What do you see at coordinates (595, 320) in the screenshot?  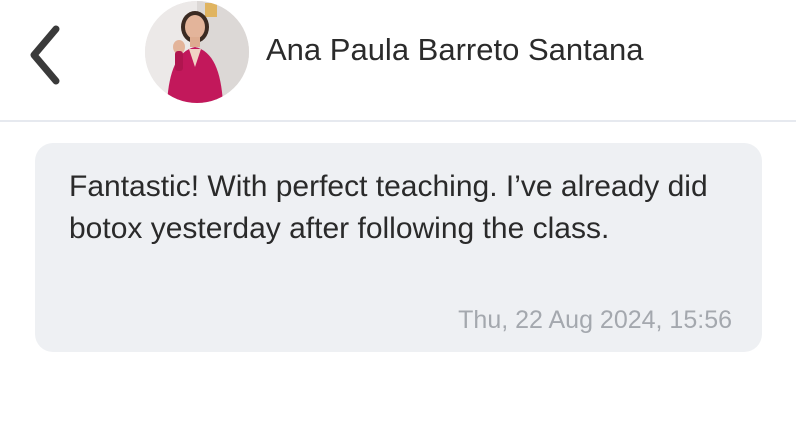 I see `message-timestamp: Thu, 22 Aug 2024, 15:56` at bounding box center [595, 320].